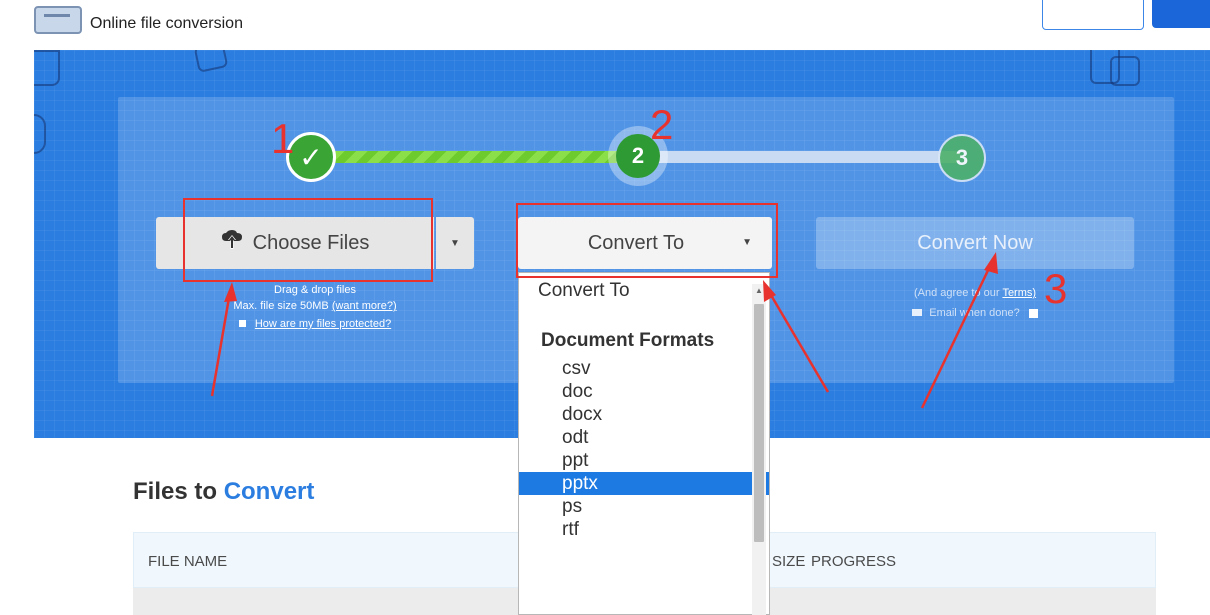 This screenshot has width=1210, height=615. I want to click on email-checkbox, so click(1033, 313).